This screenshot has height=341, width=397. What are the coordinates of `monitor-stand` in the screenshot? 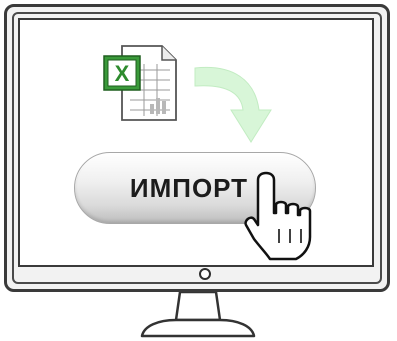 It's located at (198, 315).